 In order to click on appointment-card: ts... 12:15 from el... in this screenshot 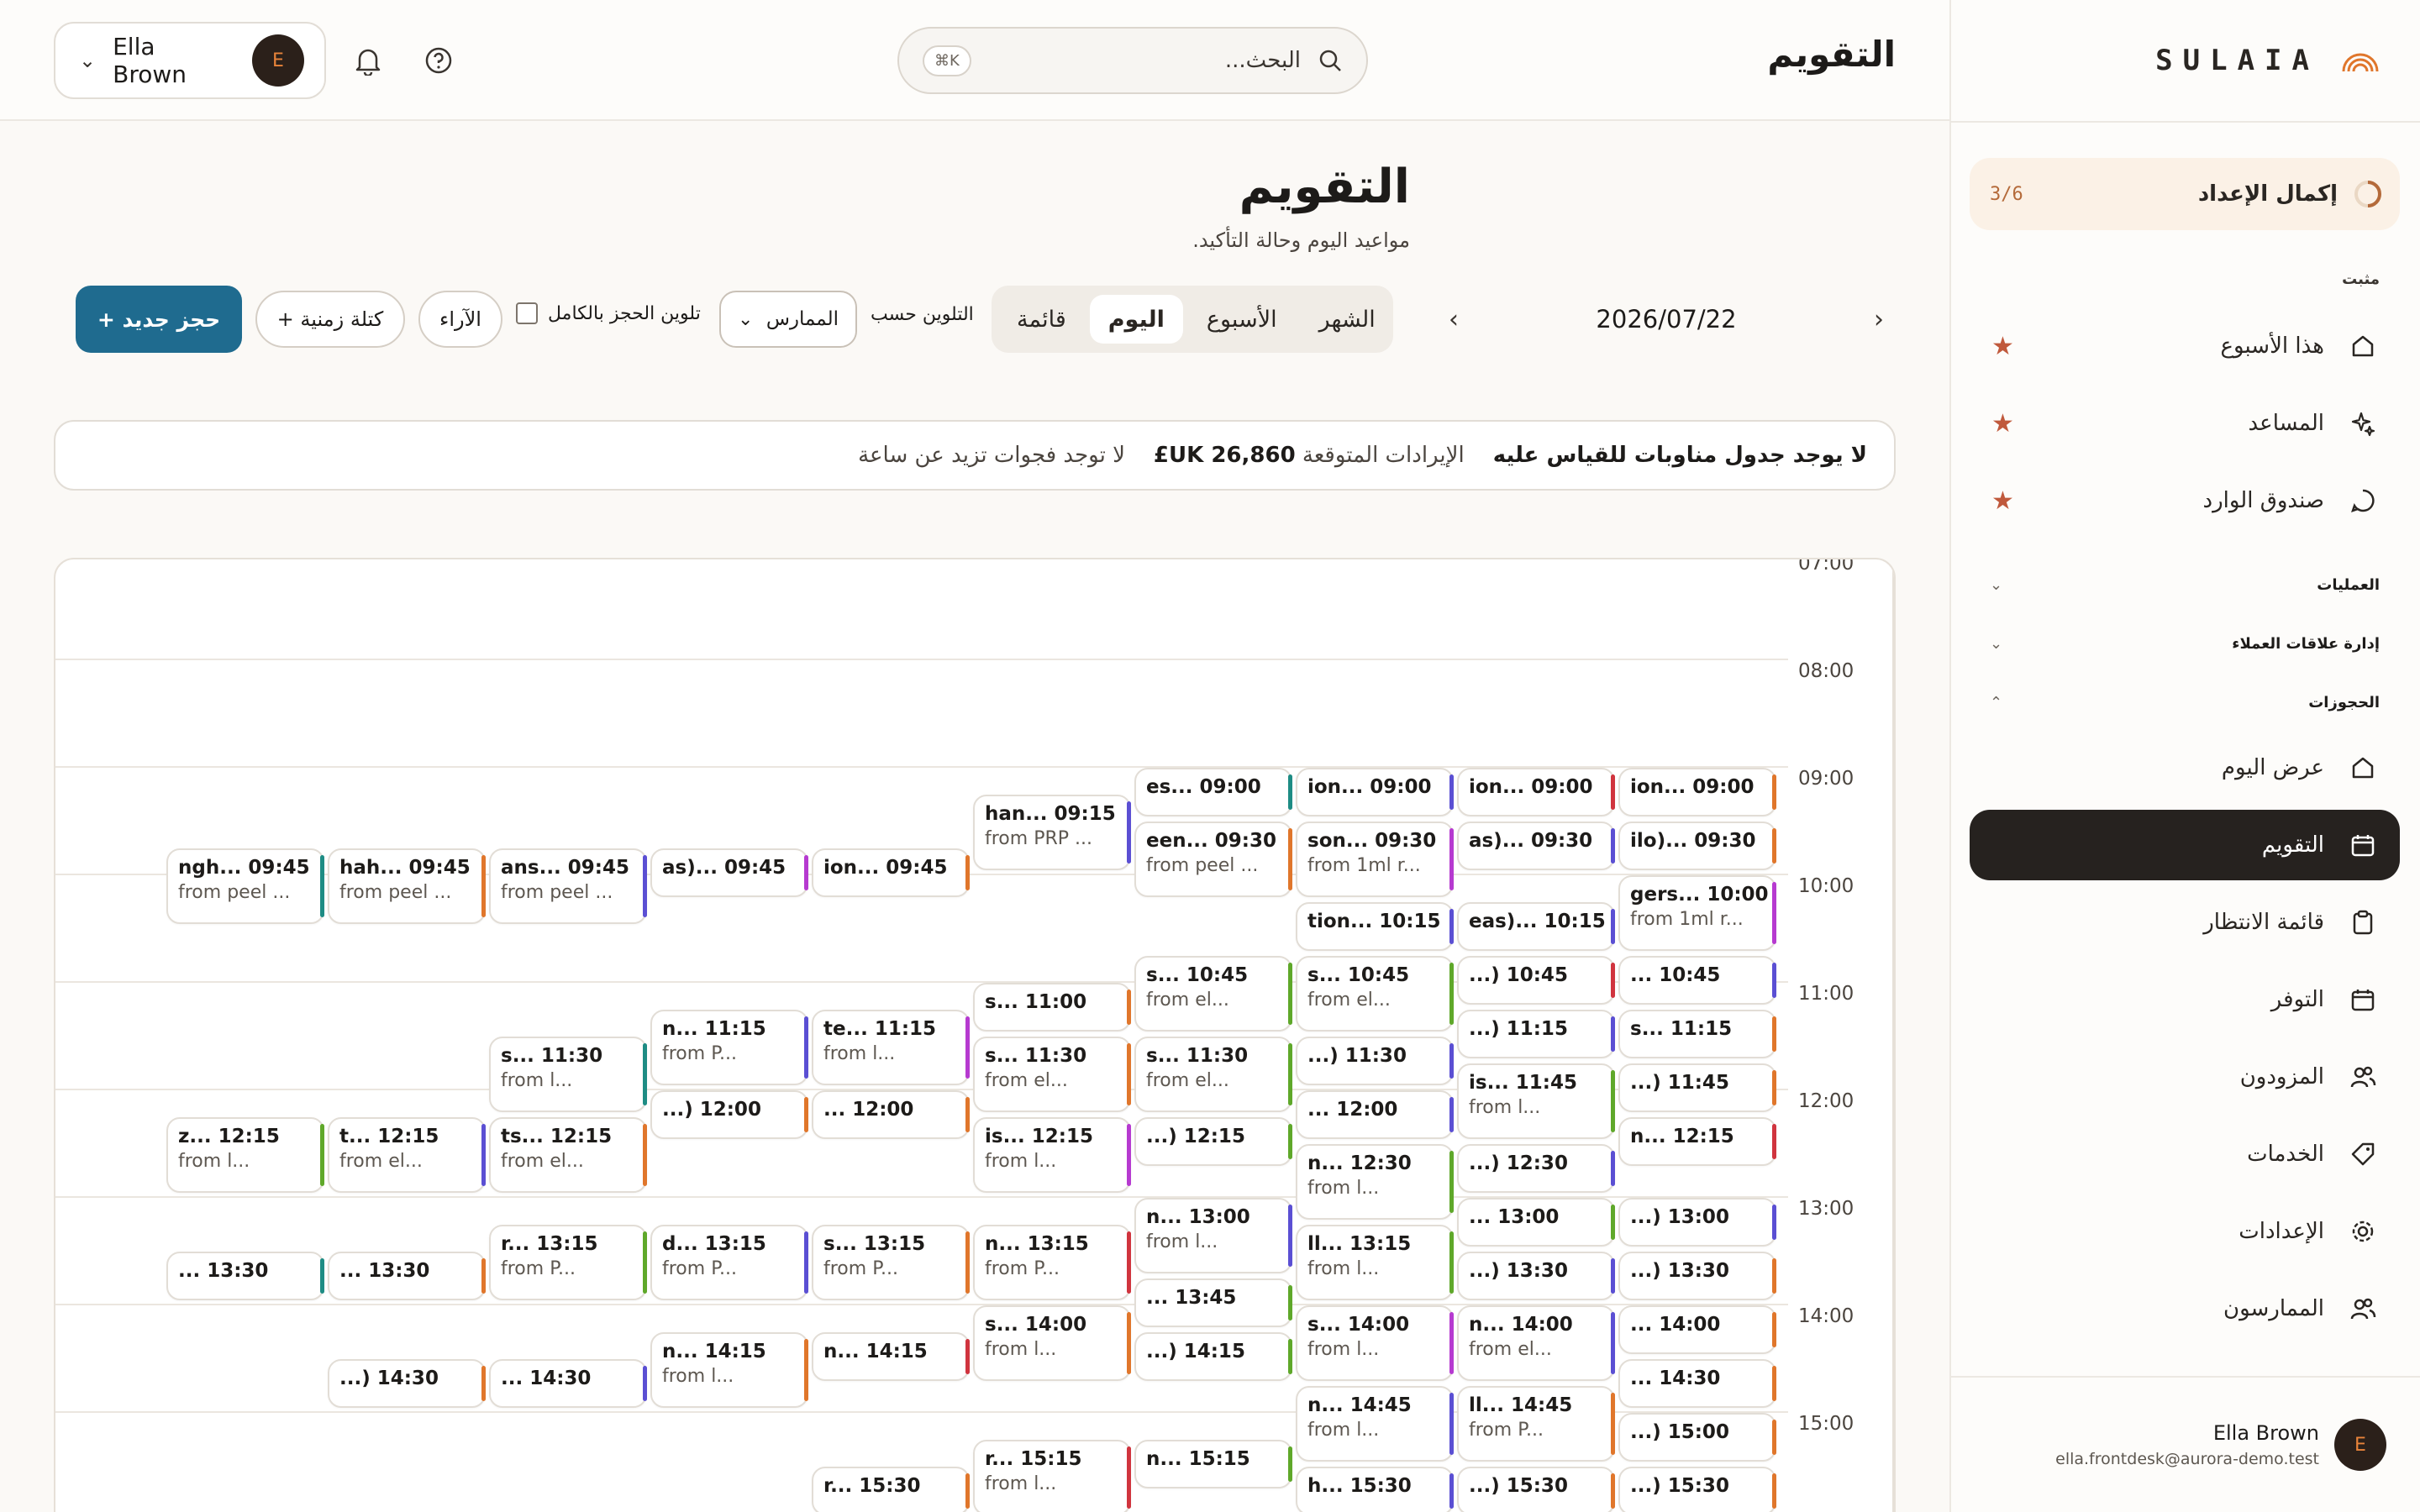, I will do `click(568, 1155)`.